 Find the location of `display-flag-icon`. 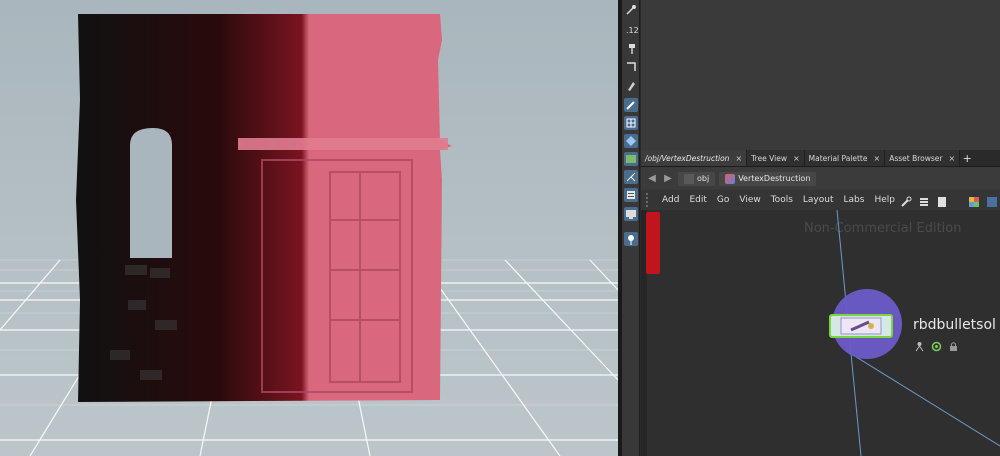

display-flag-icon is located at coordinates (936, 344).